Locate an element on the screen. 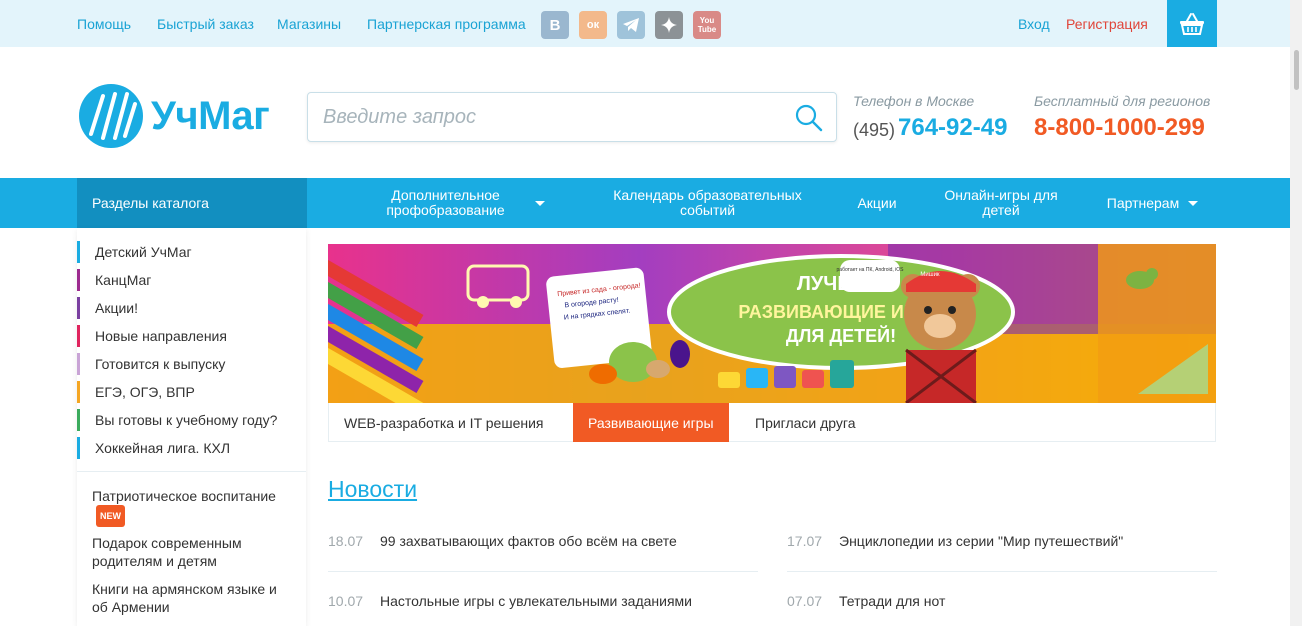 This screenshot has height=626, width=1302. sidebar-item-kancmag: КанцМаг is located at coordinates (191, 280).